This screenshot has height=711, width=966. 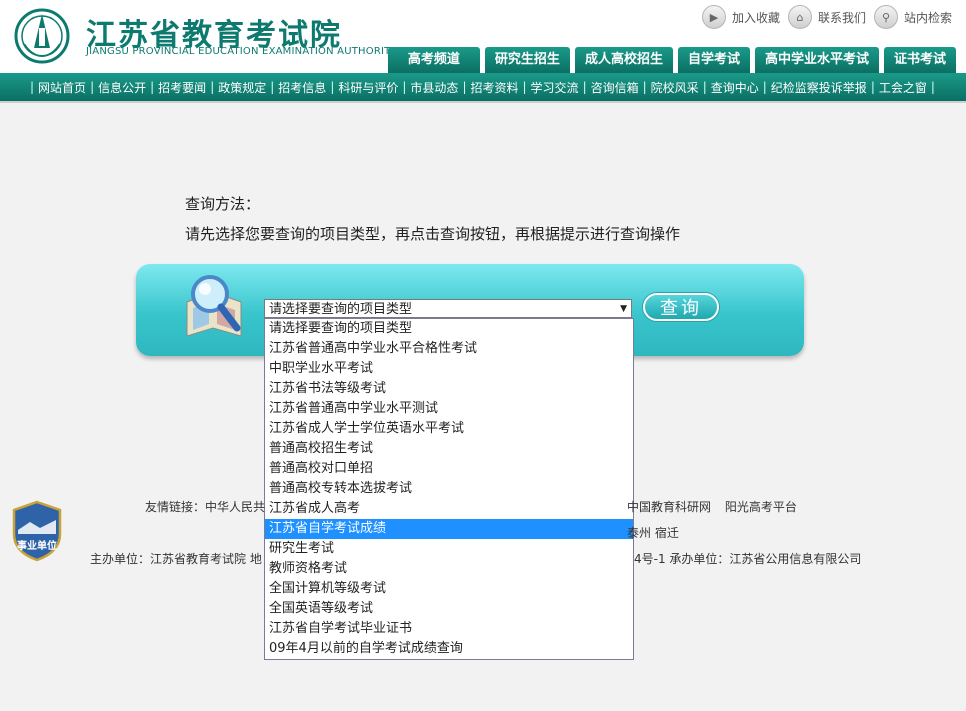 I want to click on host-info-left: 主办单位：江苏省教育考试院 地, so click(x=176, y=559).